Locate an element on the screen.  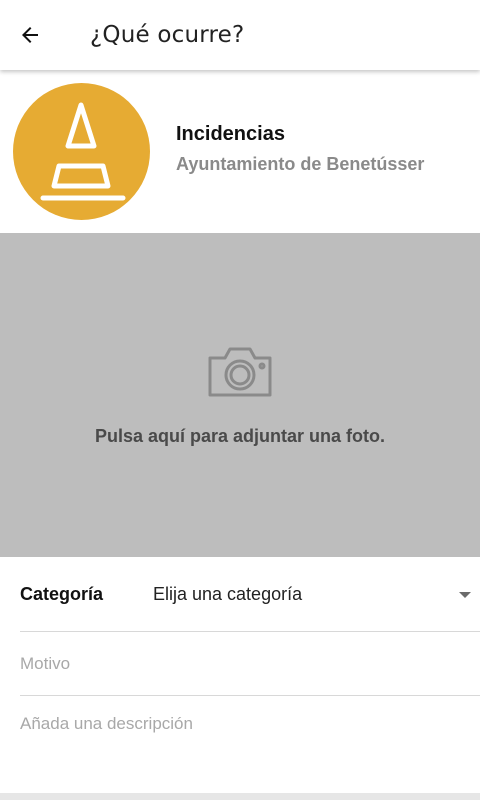
organization-logo is located at coordinates (81, 151).